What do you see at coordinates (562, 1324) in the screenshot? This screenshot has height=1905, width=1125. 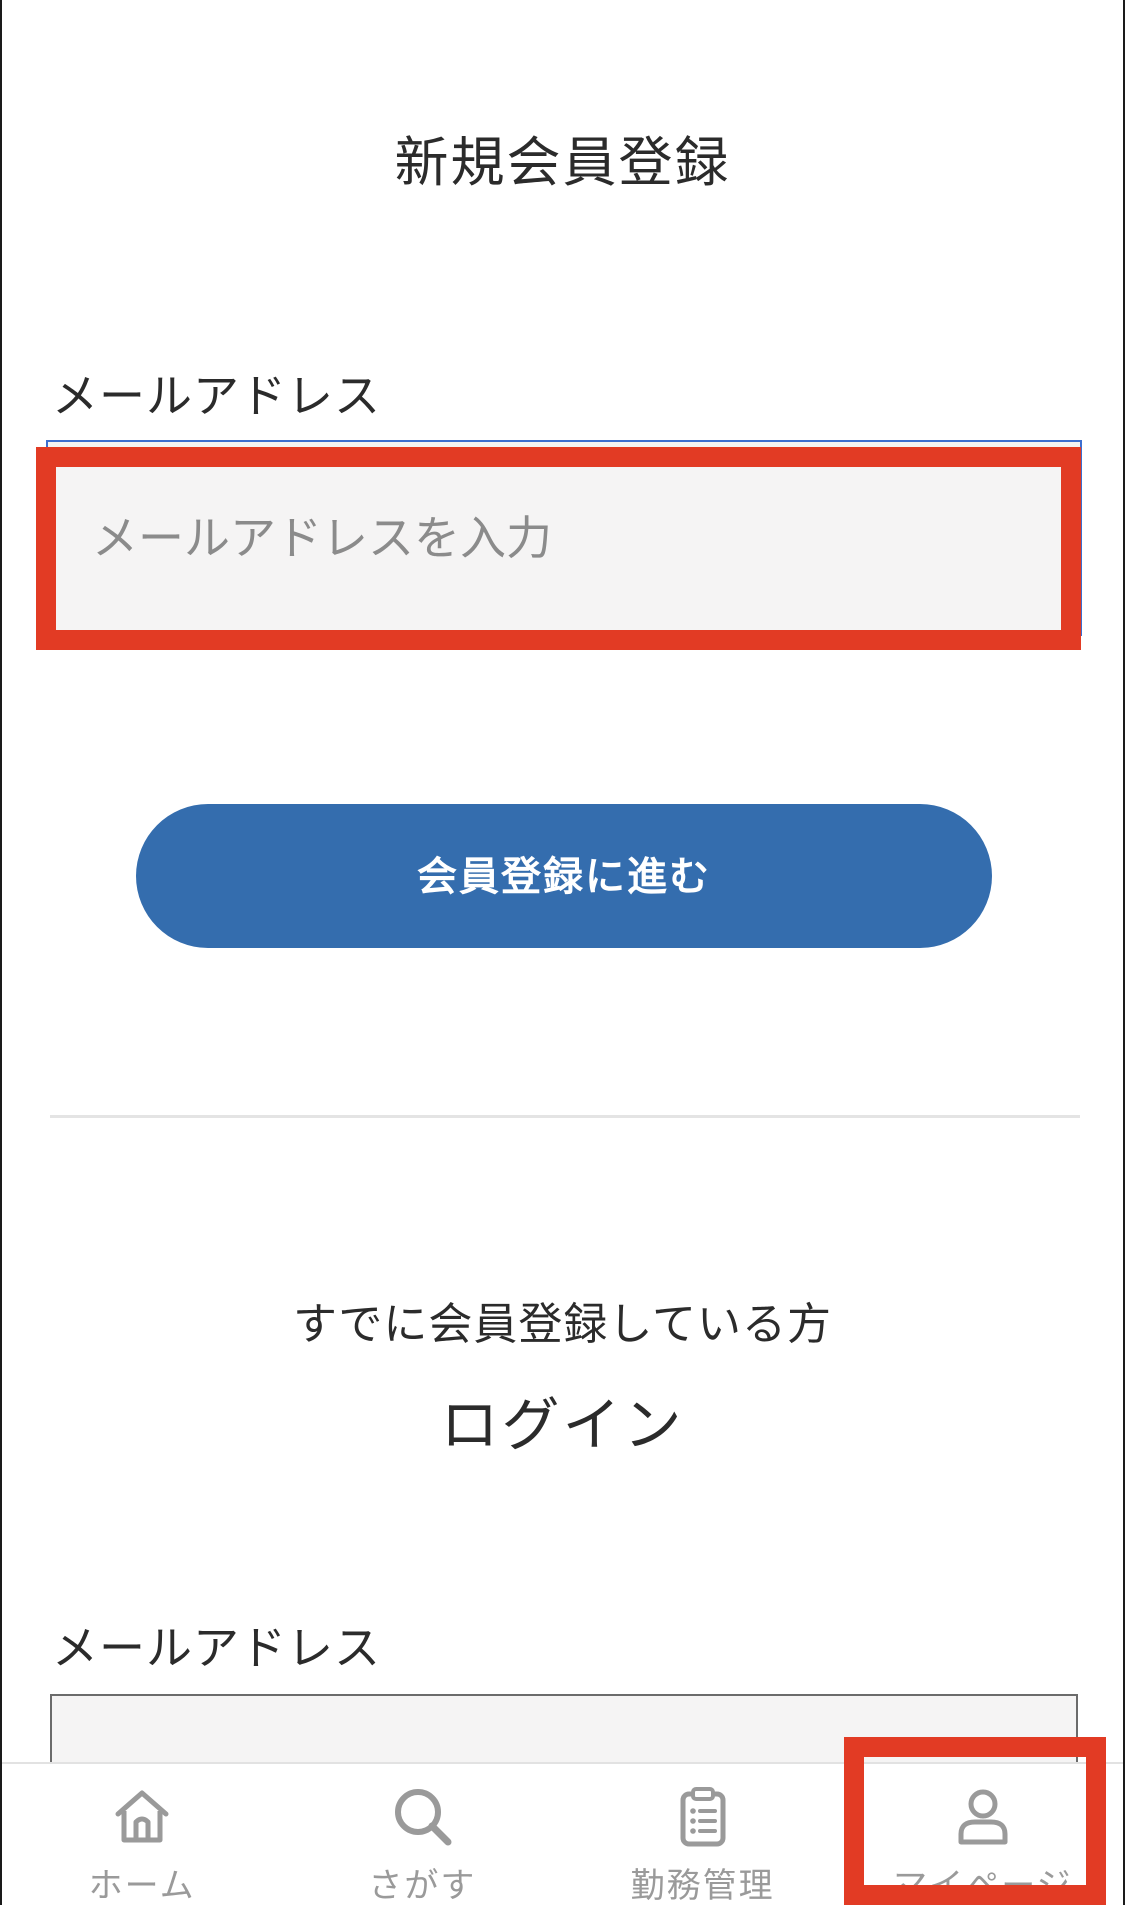 I see `existing-member-prompt: すでに会員登録している方` at bounding box center [562, 1324].